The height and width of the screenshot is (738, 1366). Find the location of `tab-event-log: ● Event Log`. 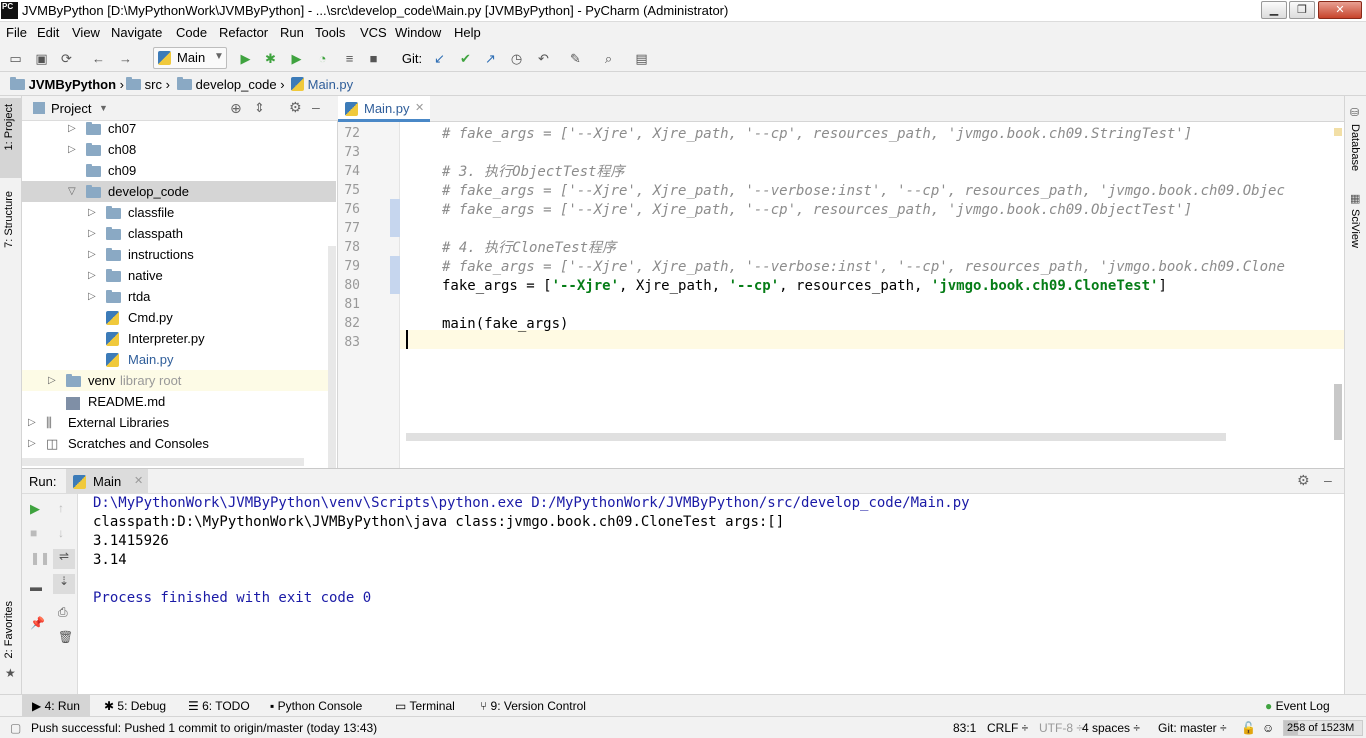

tab-event-log: ● Event Log is located at coordinates (1297, 706).